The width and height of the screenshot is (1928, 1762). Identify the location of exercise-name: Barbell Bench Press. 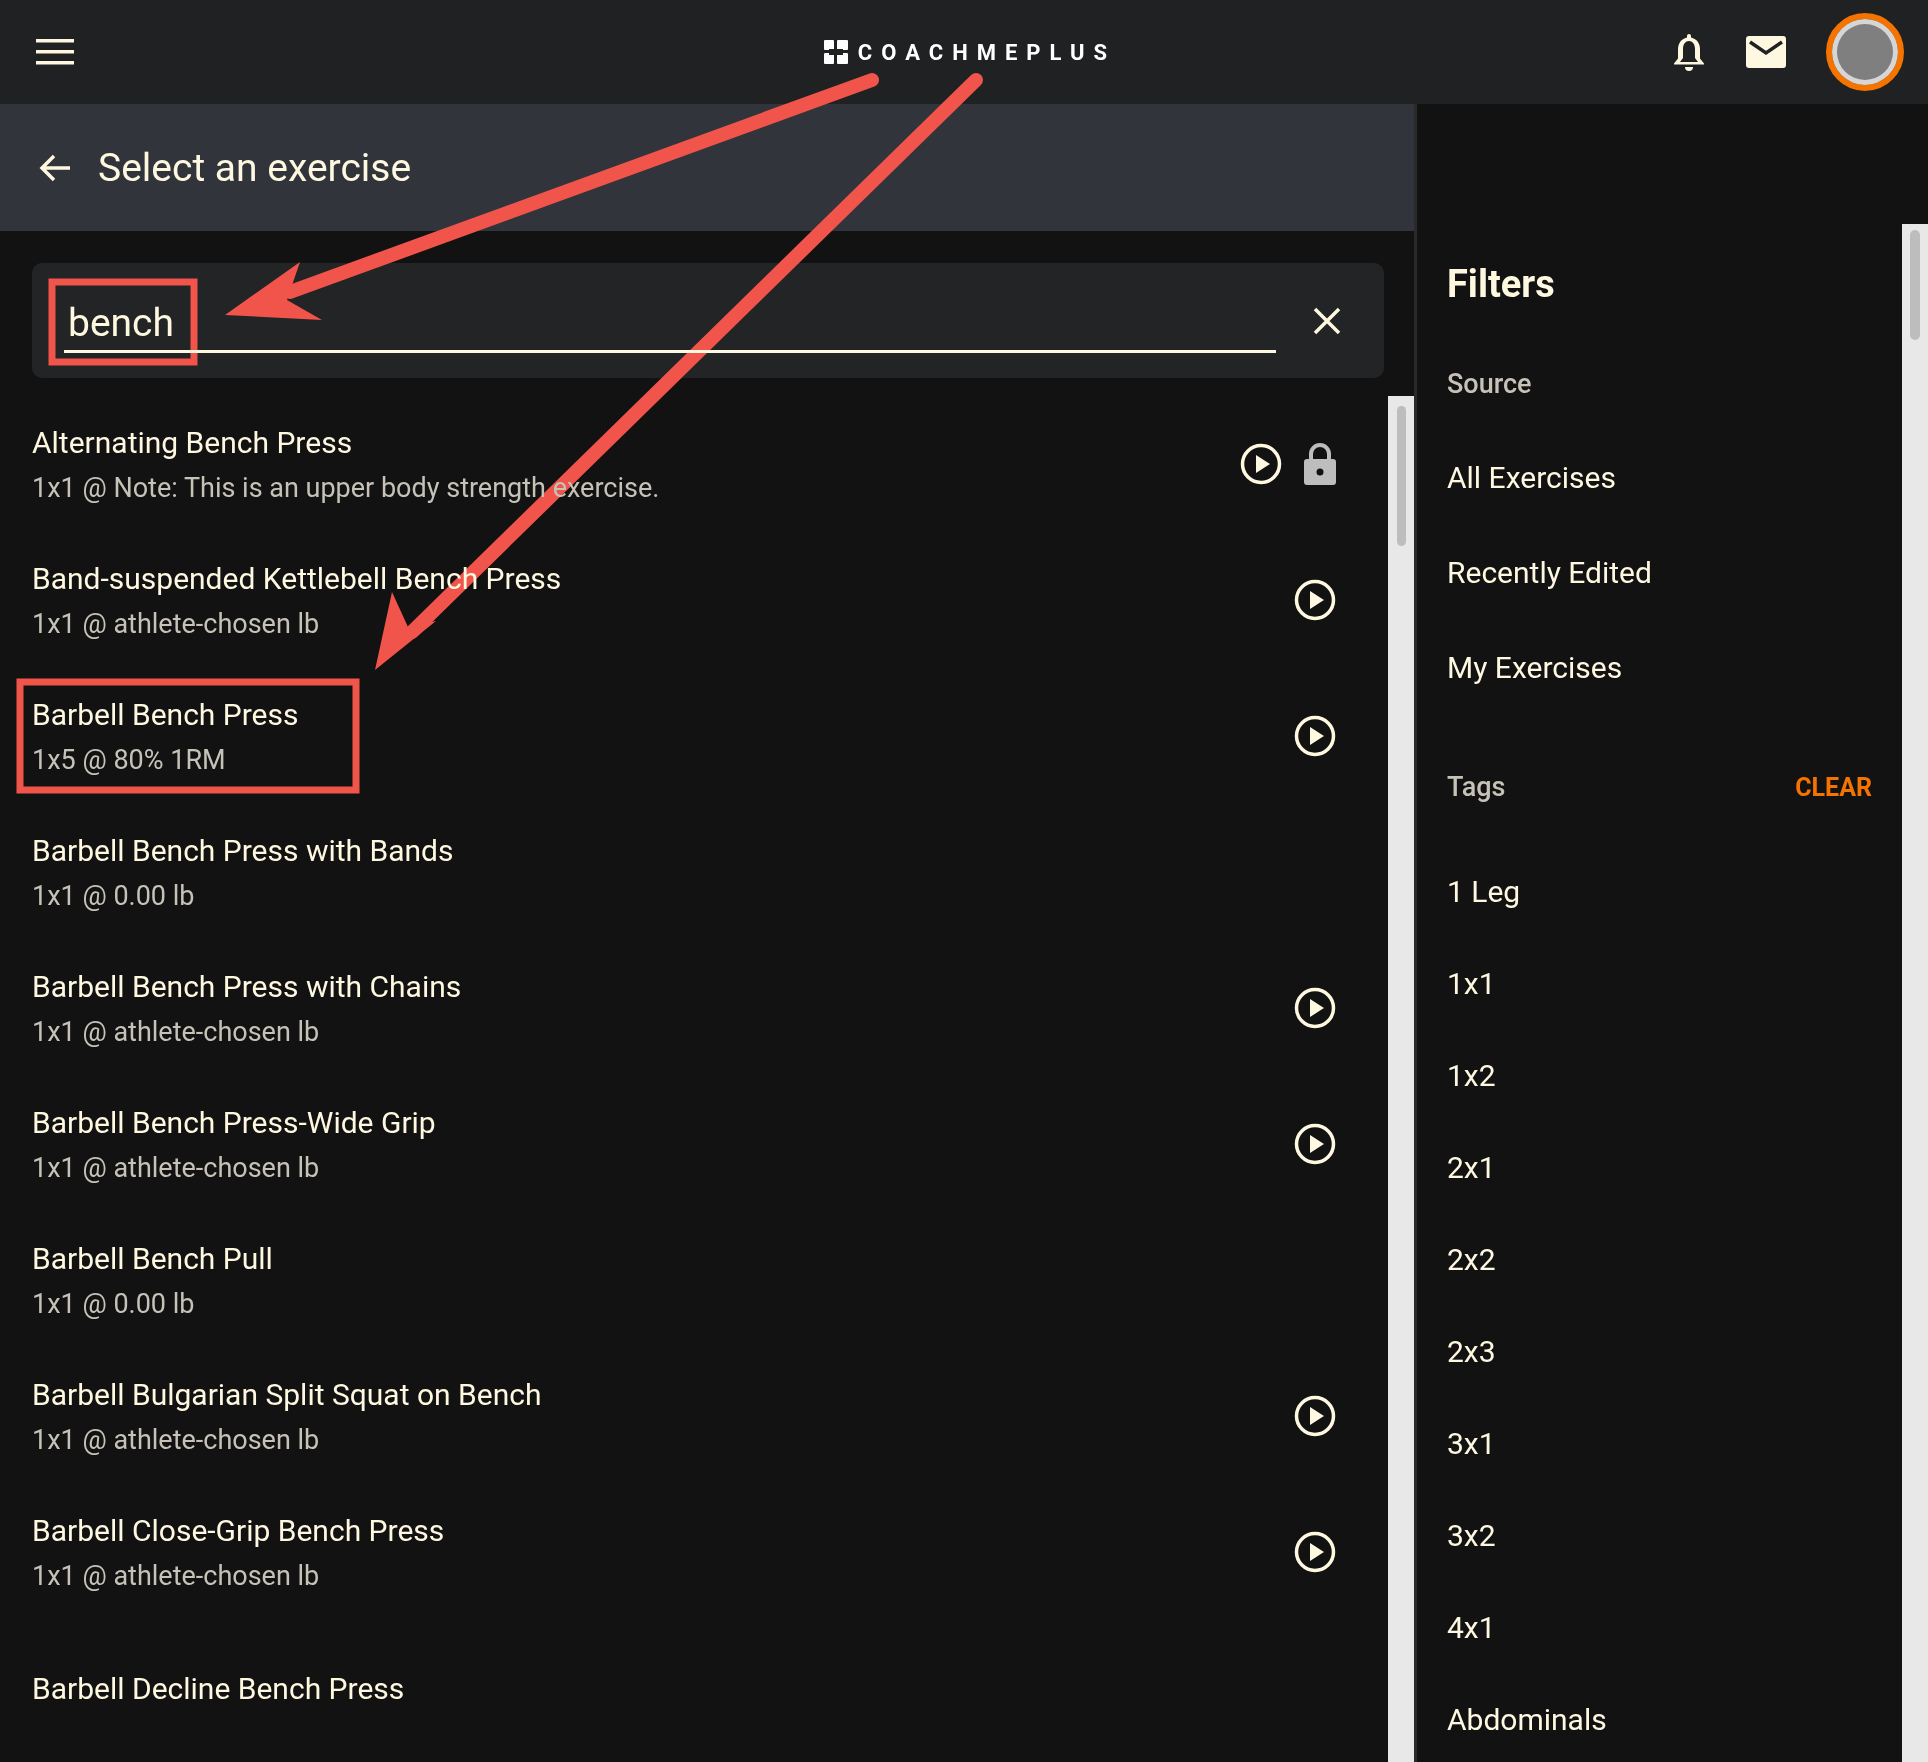
(165, 714).